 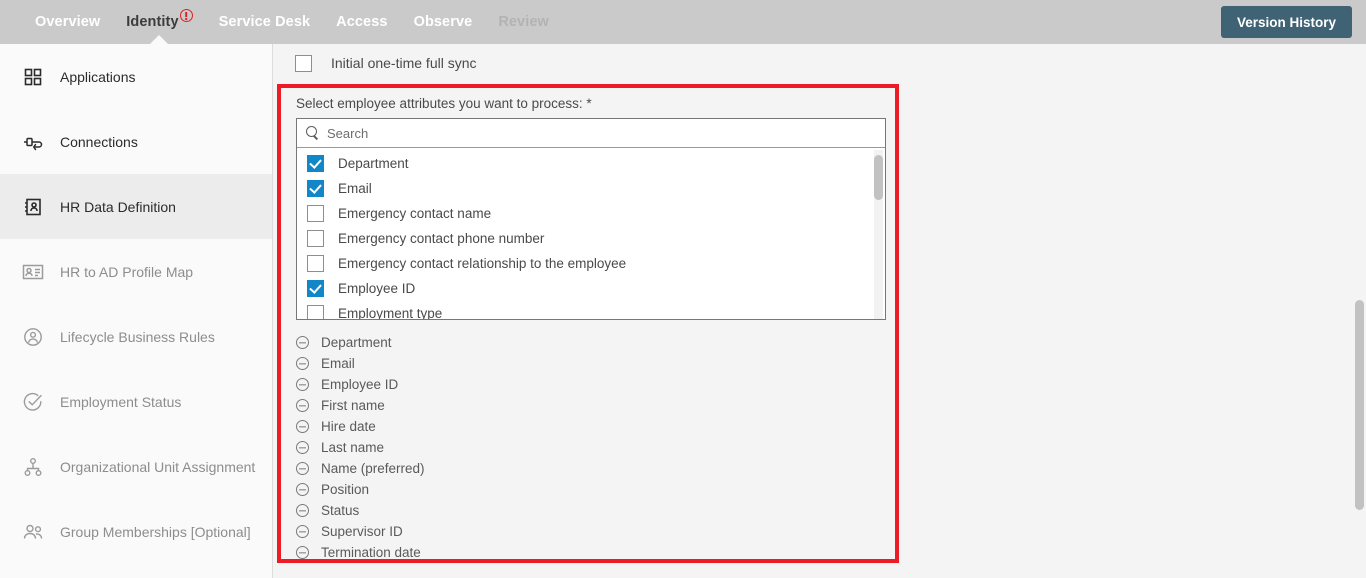 What do you see at coordinates (356, 342) in the screenshot?
I see `selected-attribute-label: Department` at bounding box center [356, 342].